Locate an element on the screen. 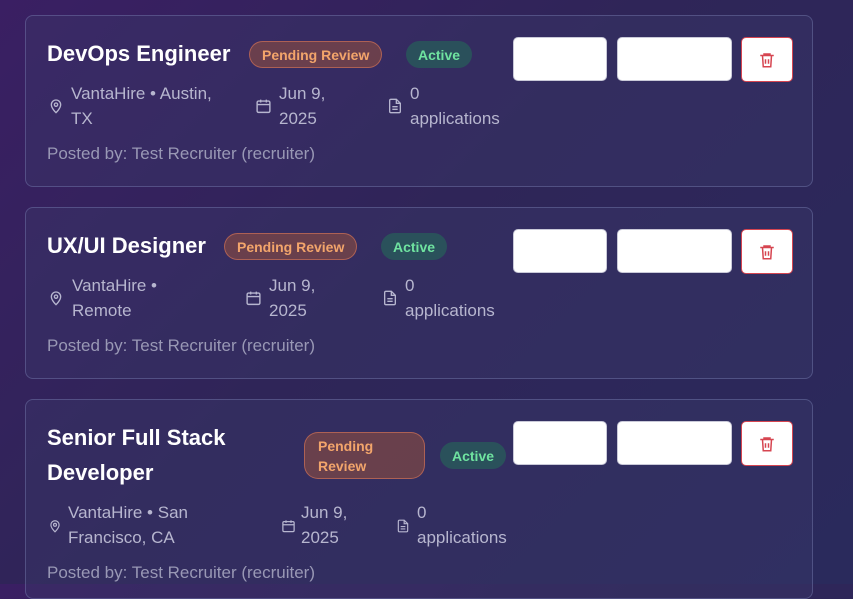  job-location: VantaHire • San Francisco, CA is located at coordinates (128, 525).